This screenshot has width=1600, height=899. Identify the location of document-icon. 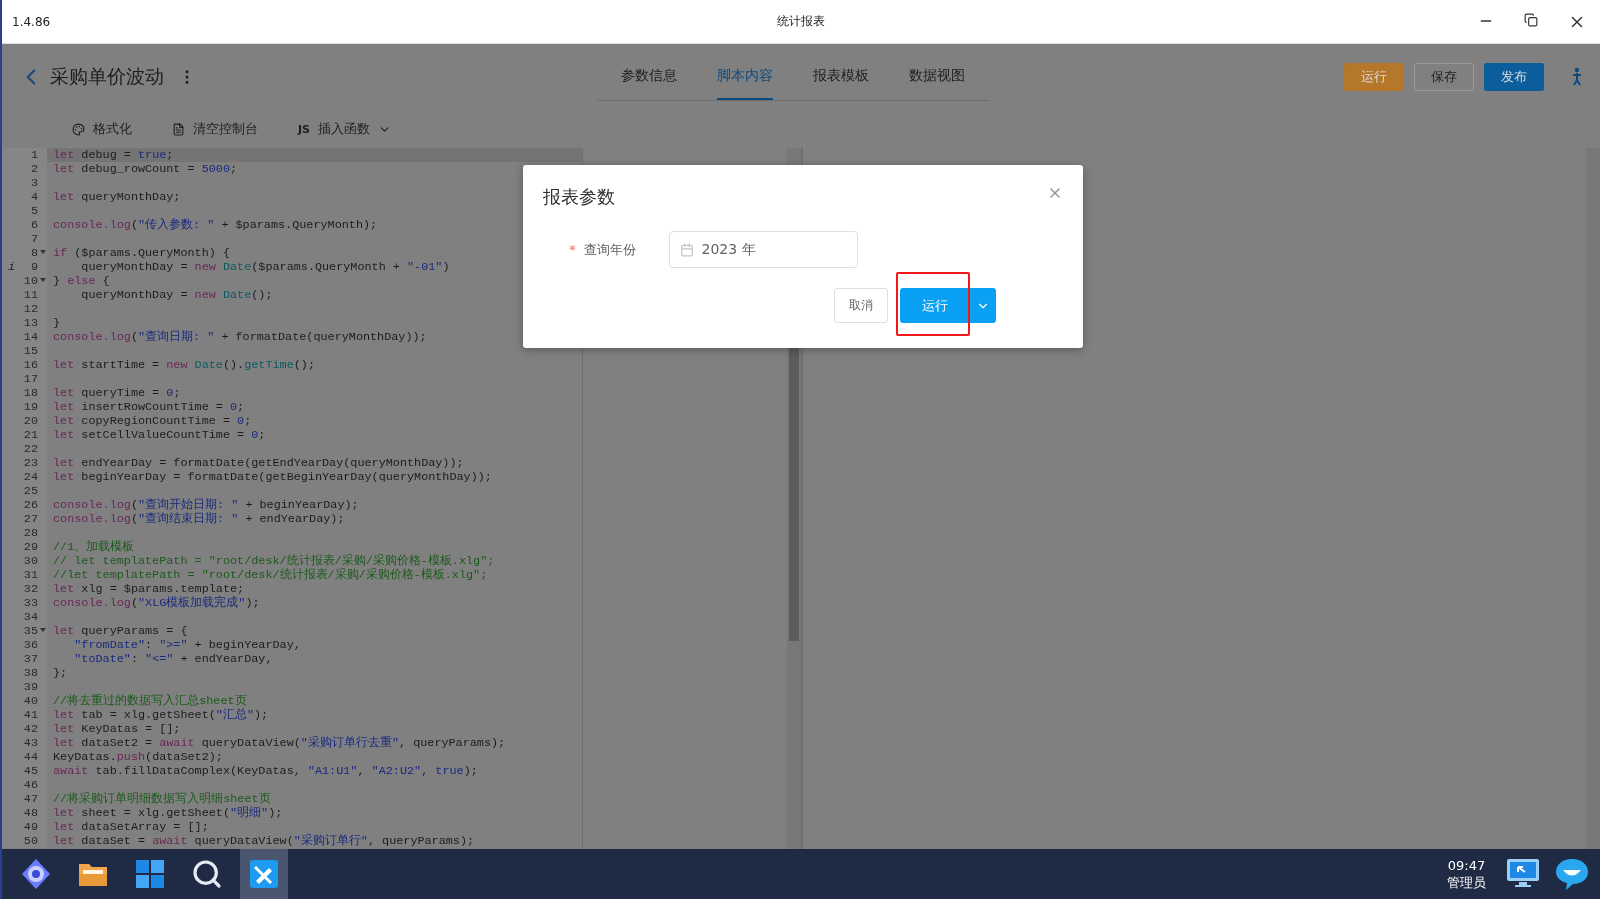
(178, 129).